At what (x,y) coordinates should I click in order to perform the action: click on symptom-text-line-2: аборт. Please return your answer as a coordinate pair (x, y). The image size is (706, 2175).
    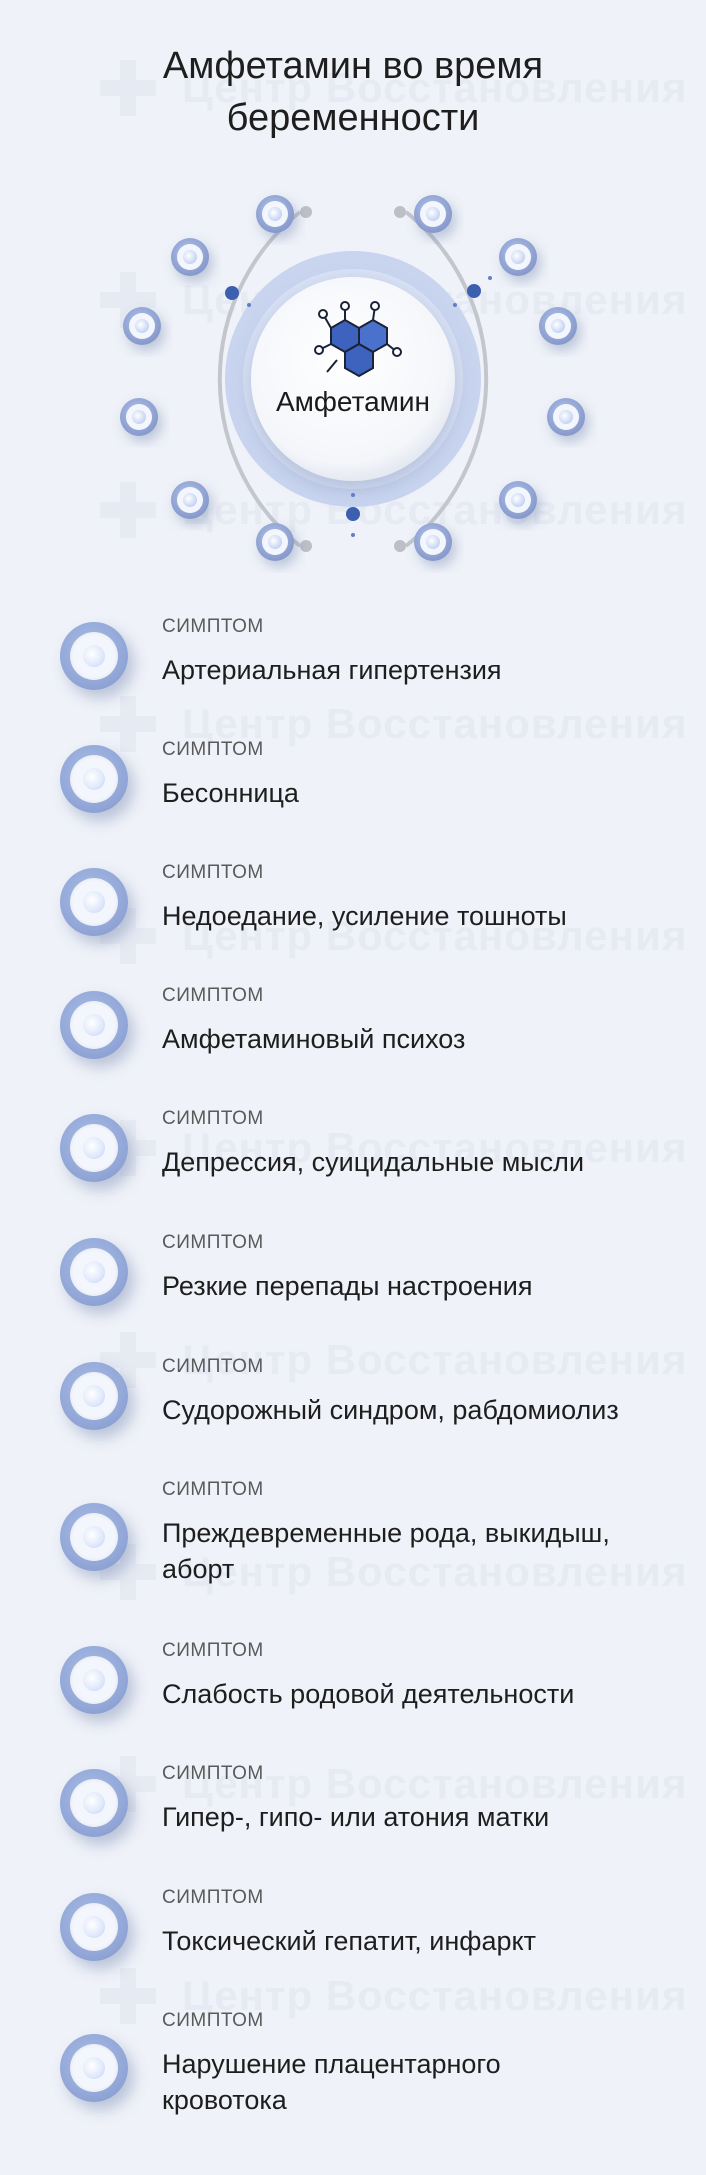
    Looking at the image, I should click on (198, 1569).